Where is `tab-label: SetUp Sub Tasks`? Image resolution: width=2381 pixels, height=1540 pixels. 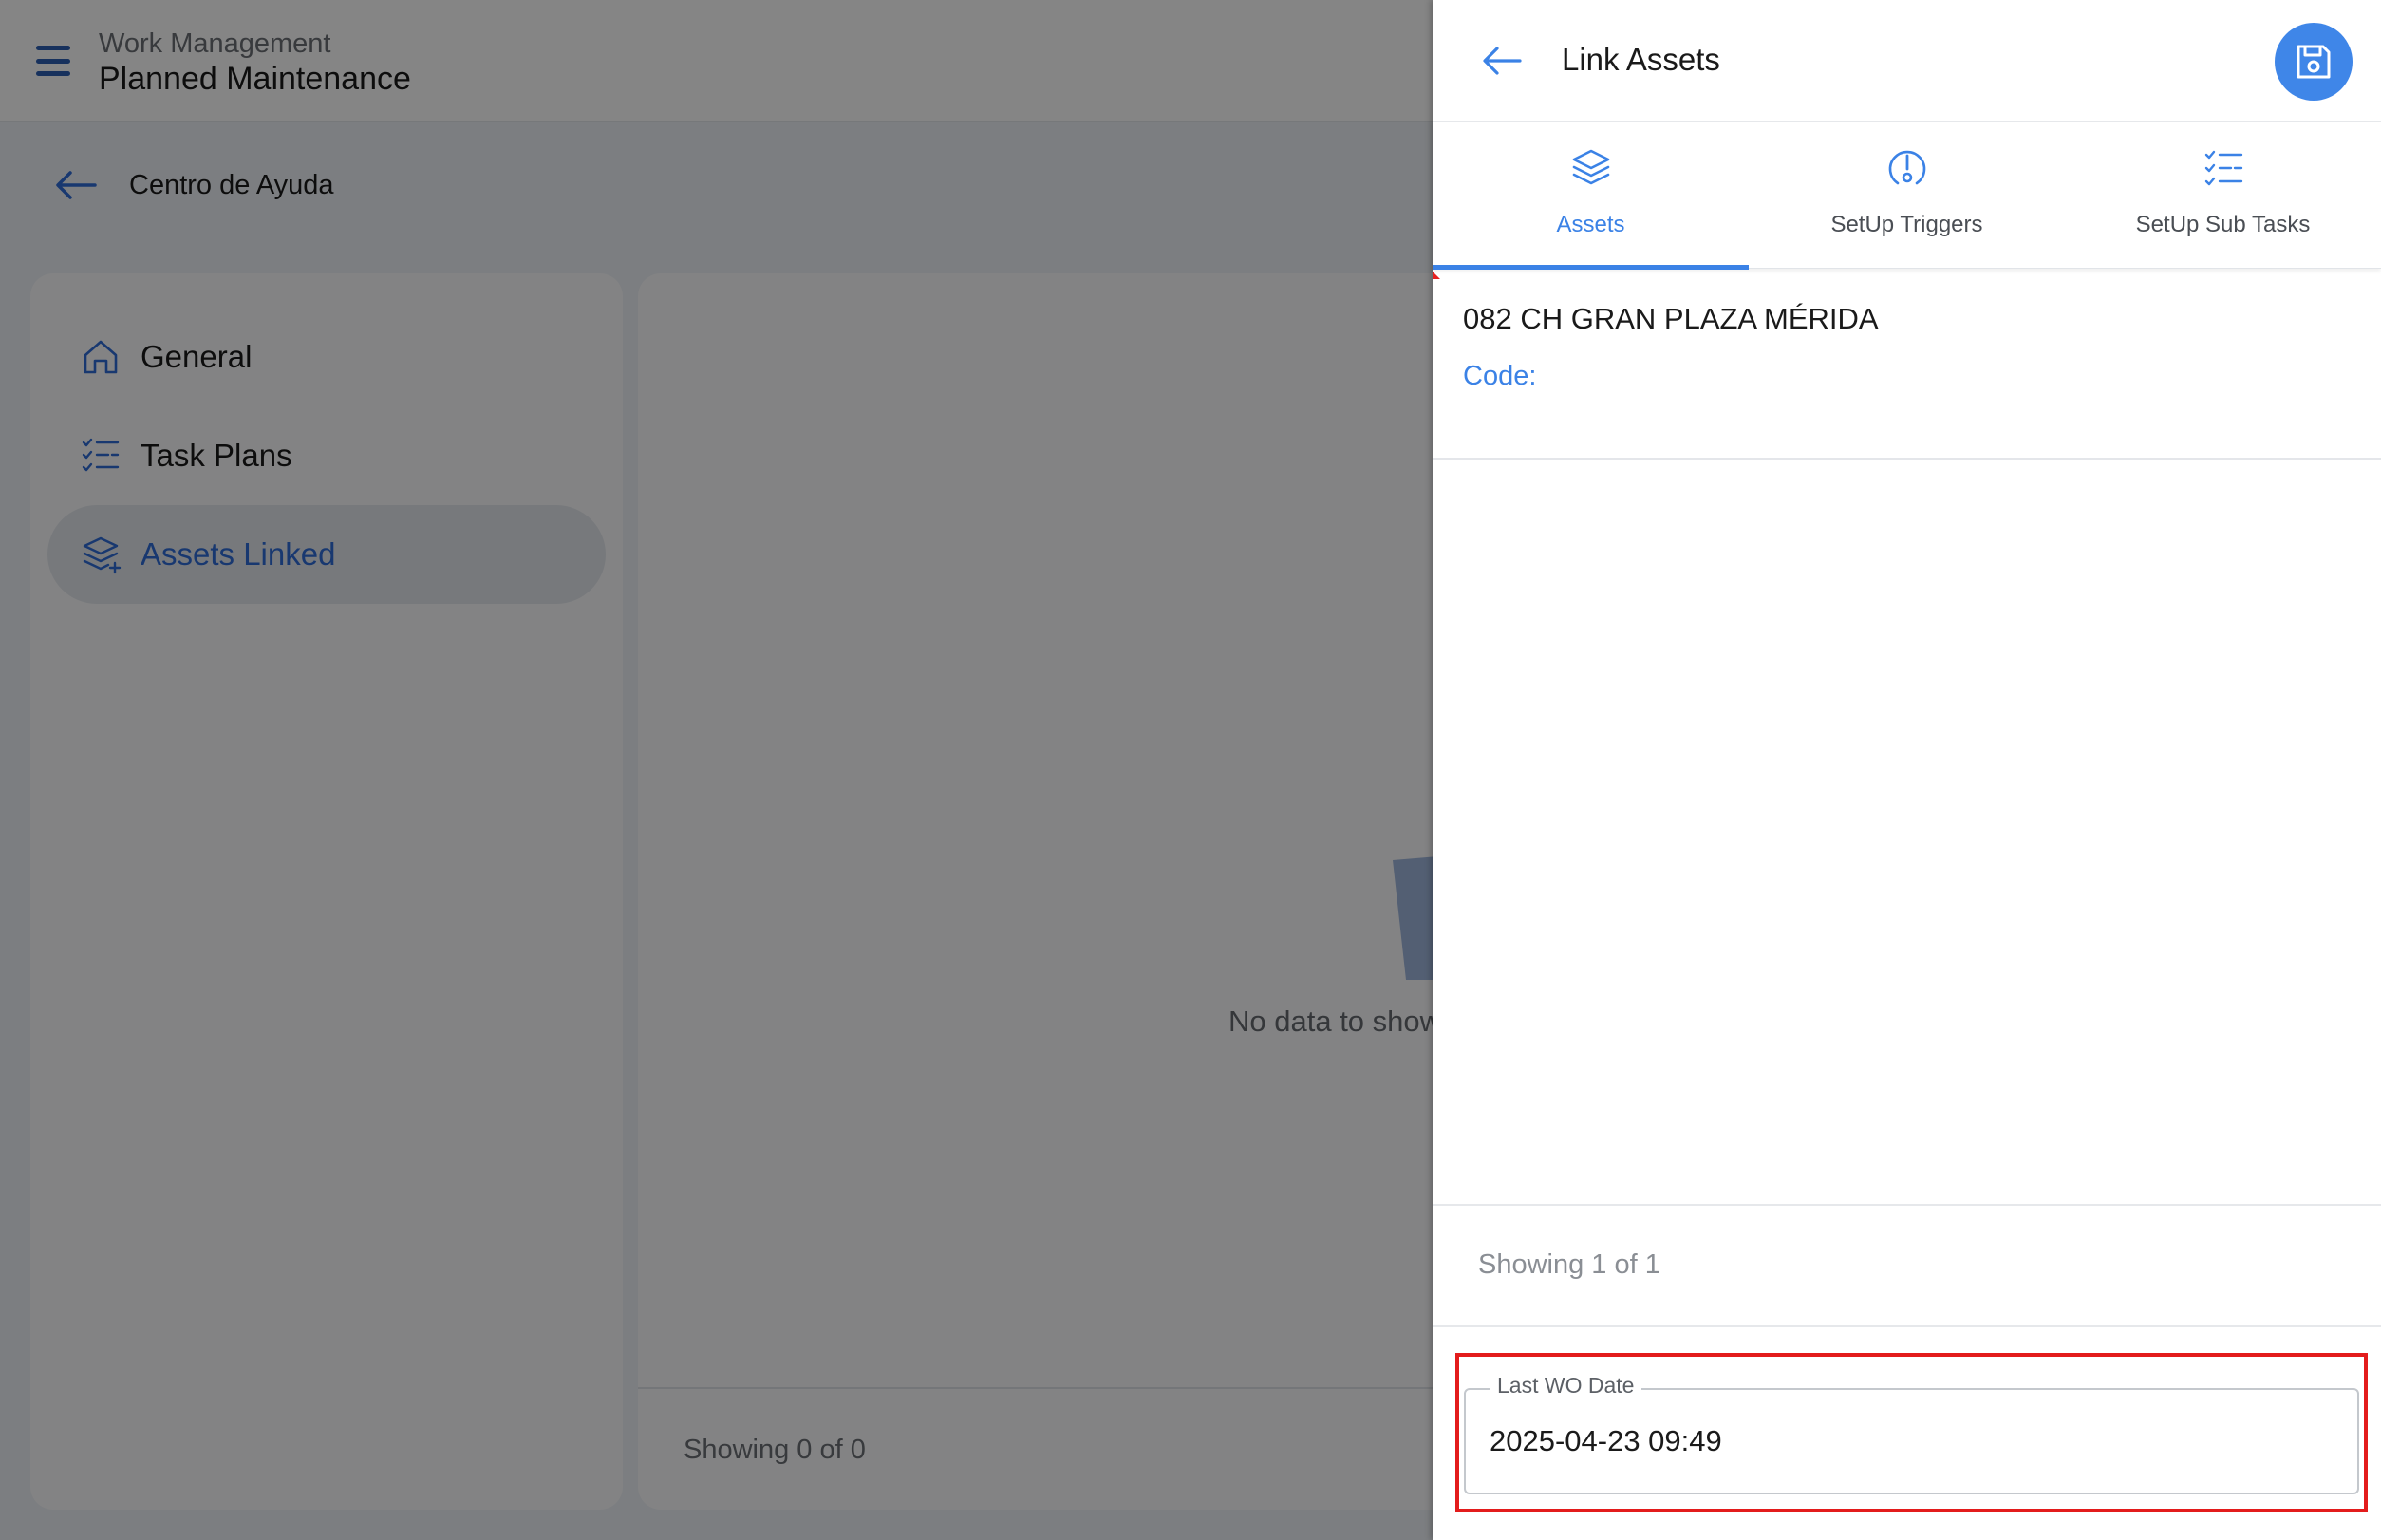
tab-label: SetUp Sub Tasks is located at coordinates (2223, 225).